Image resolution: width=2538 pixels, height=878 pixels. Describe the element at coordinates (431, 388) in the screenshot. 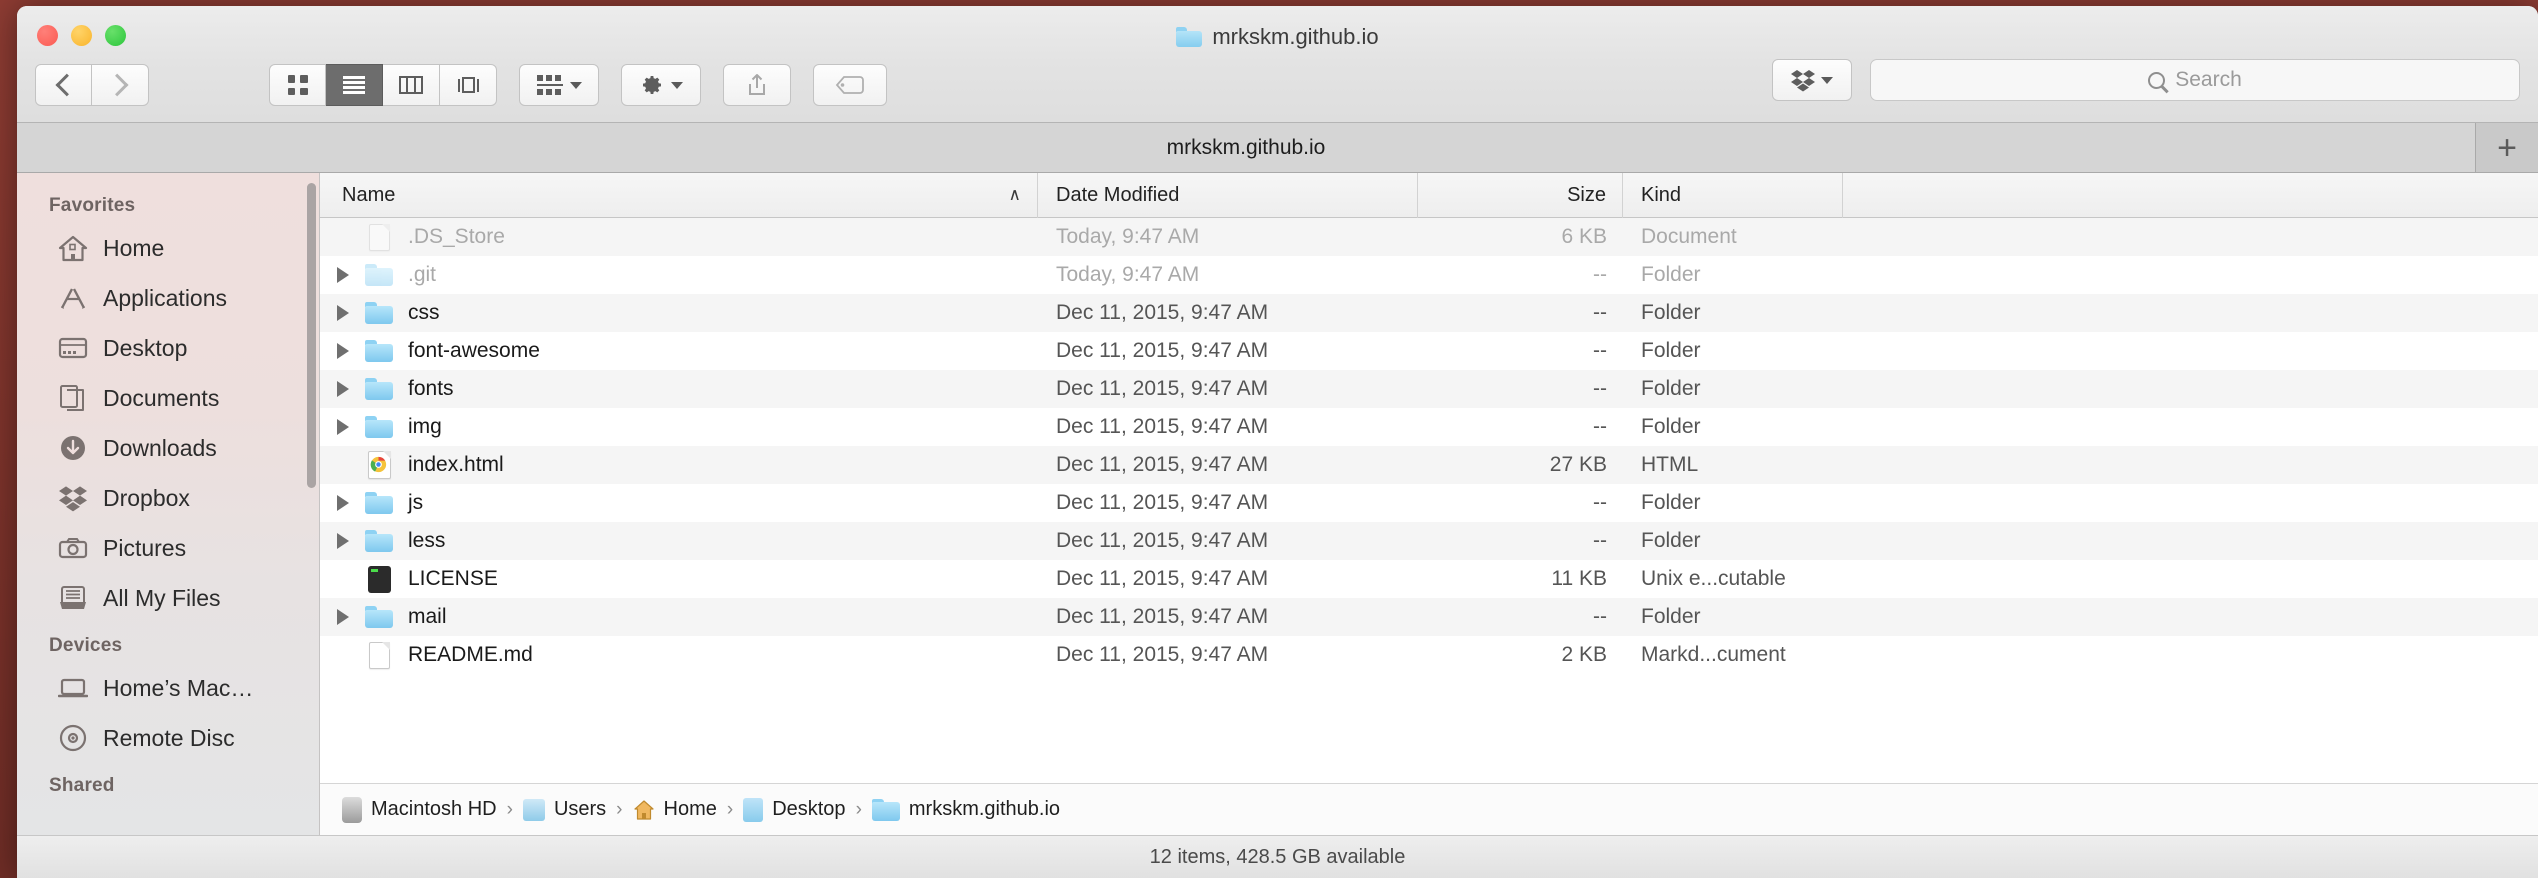

I see `file-name: fonts` at that location.